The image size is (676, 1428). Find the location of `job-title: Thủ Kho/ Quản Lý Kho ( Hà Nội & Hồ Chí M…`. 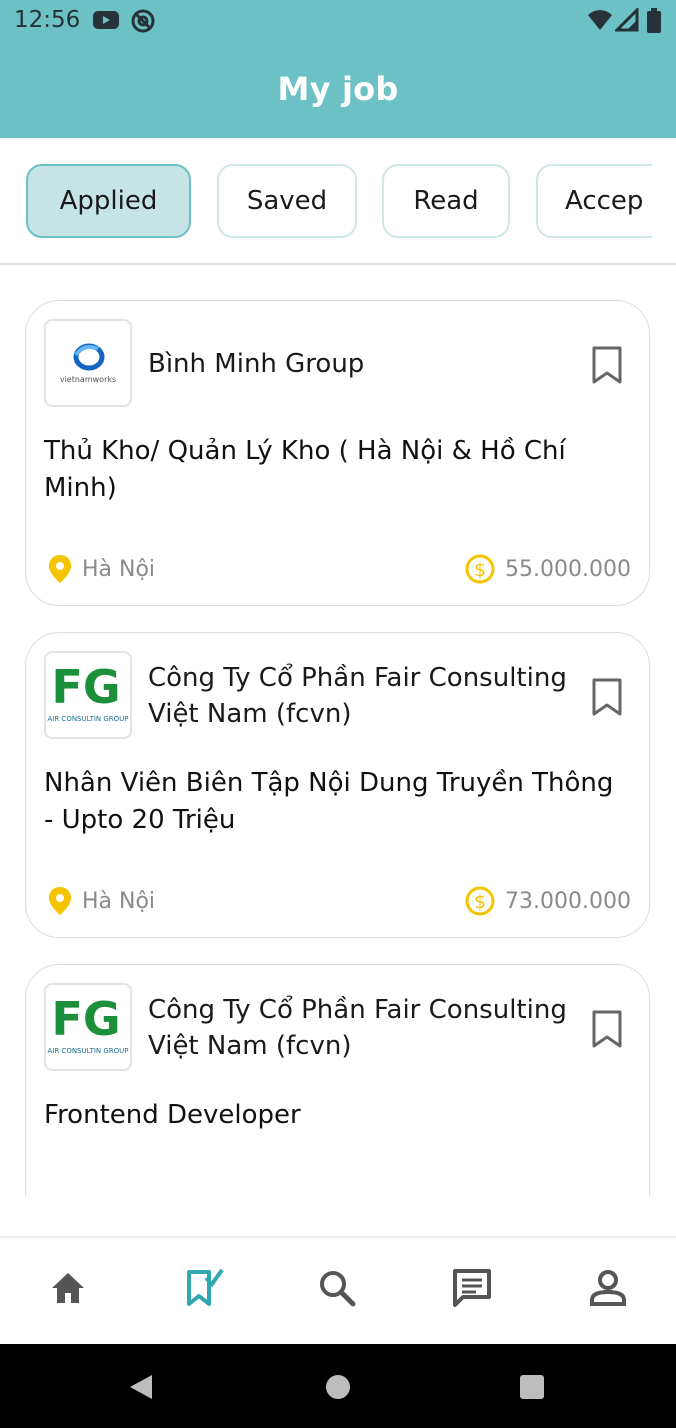

job-title: Thủ Kho/ Quản Lý Kho ( Hà Nội & Hồ Chí M… is located at coordinates (334, 470).